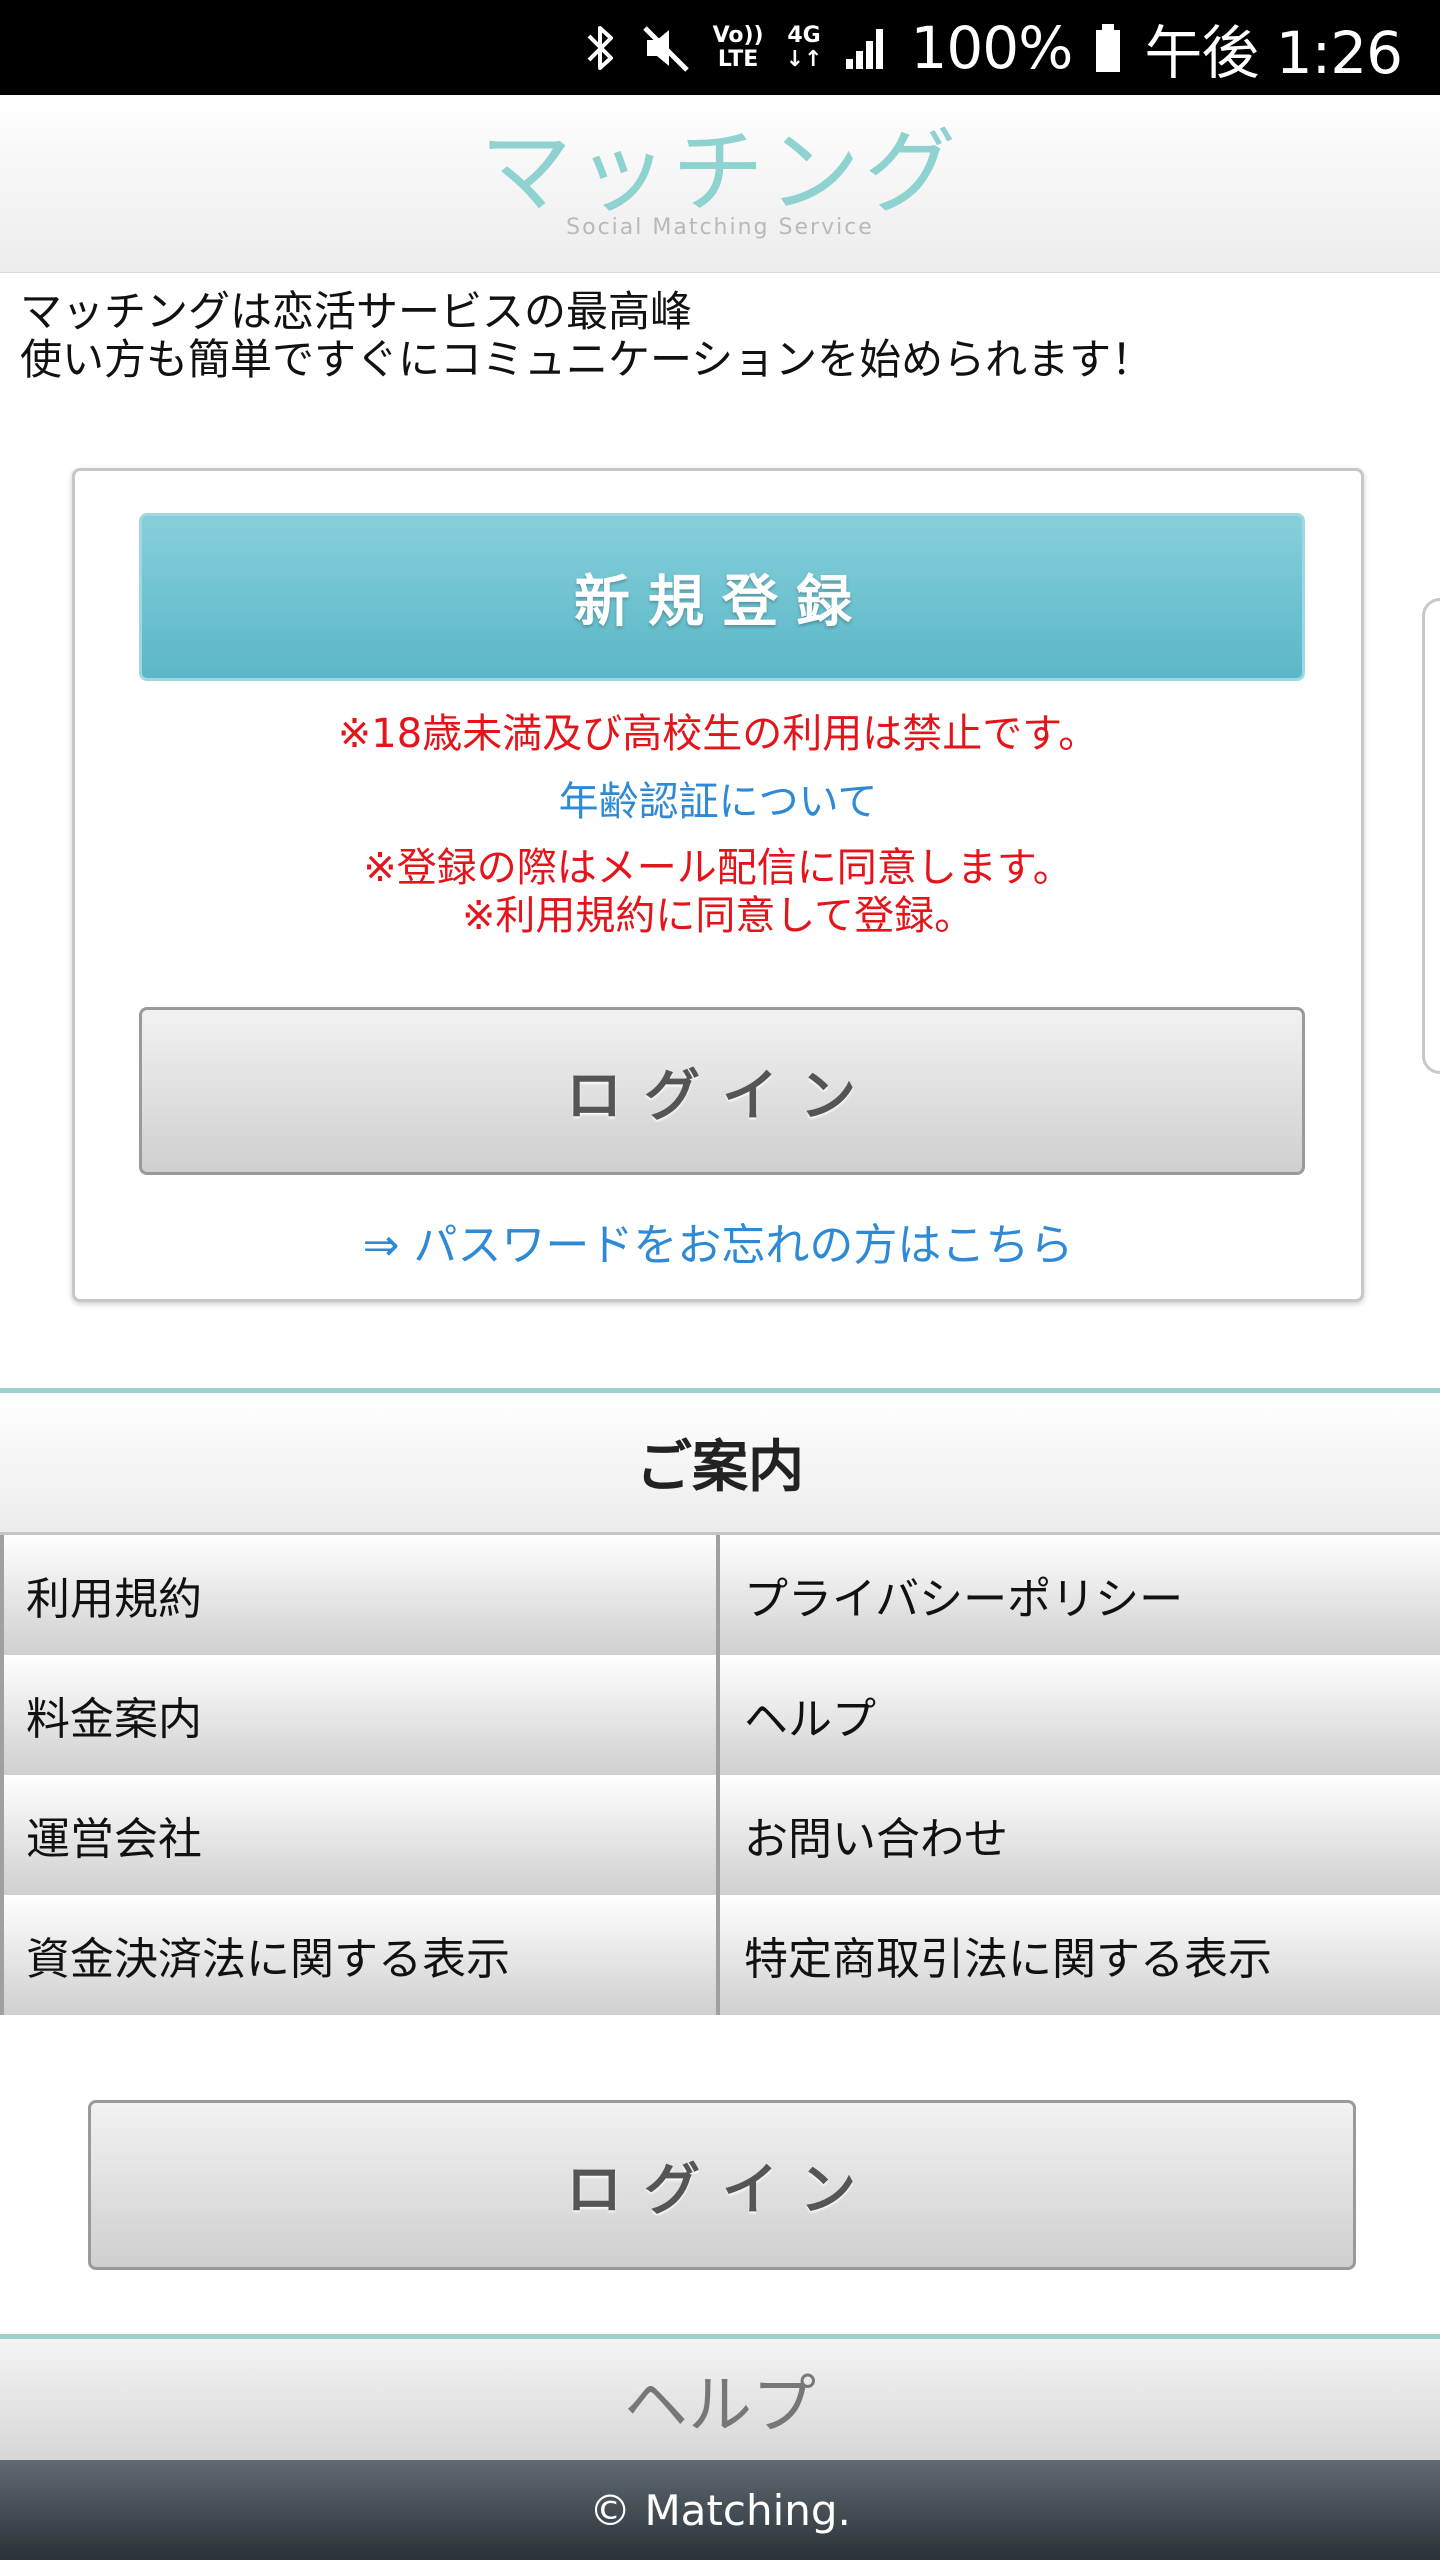 This screenshot has height=2560, width=1440. I want to click on logo: マッチング Social Matching Service, so click(720, 180).